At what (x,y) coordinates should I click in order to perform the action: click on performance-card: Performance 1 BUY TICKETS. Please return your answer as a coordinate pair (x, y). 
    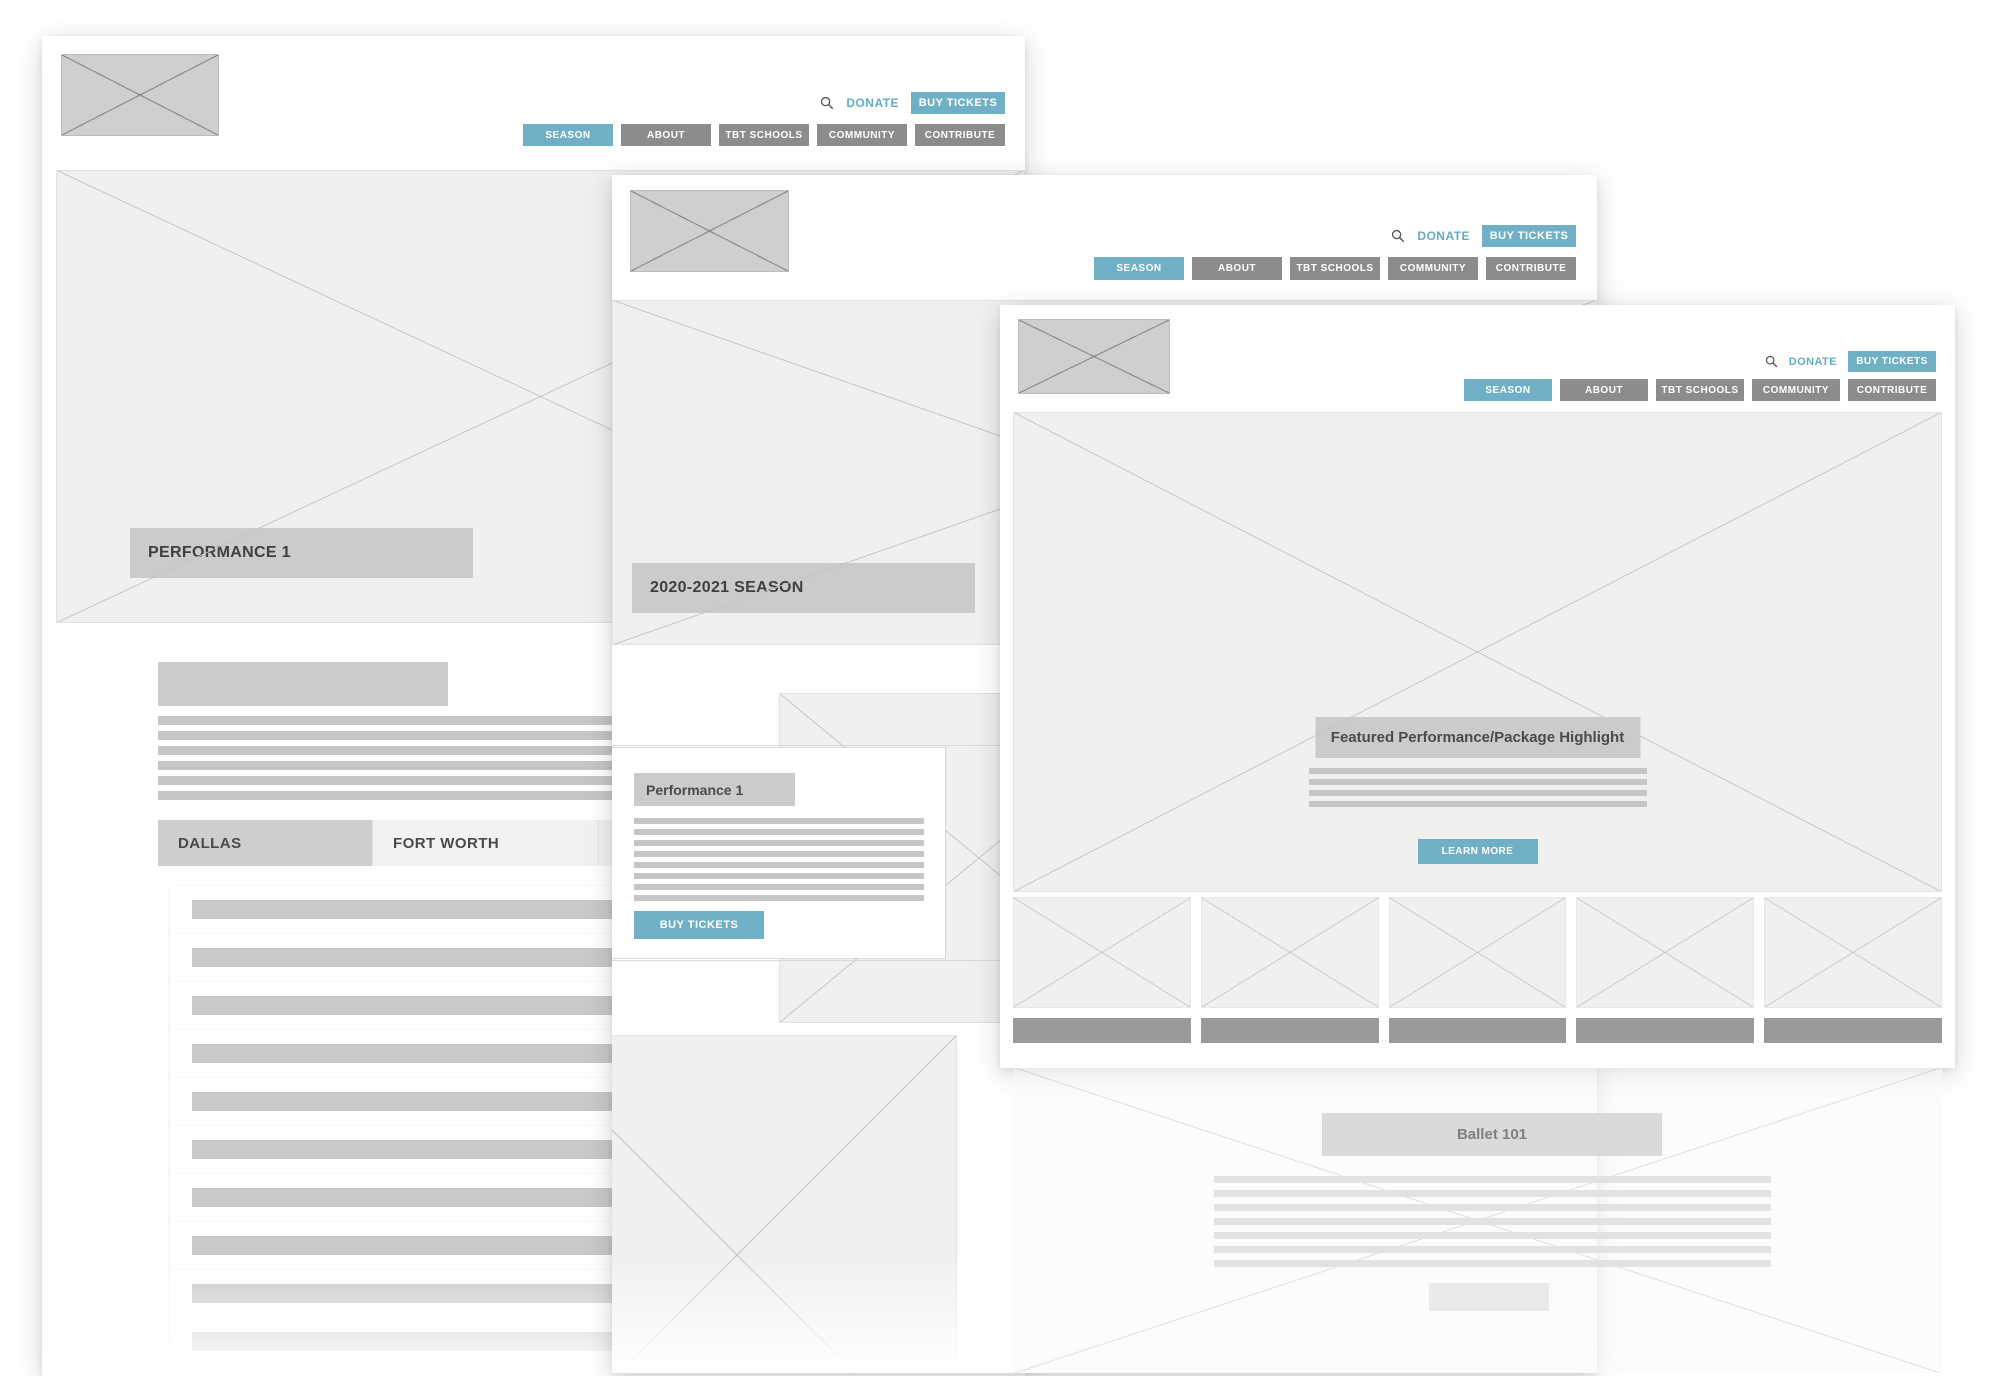
    Looking at the image, I should click on (779, 853).